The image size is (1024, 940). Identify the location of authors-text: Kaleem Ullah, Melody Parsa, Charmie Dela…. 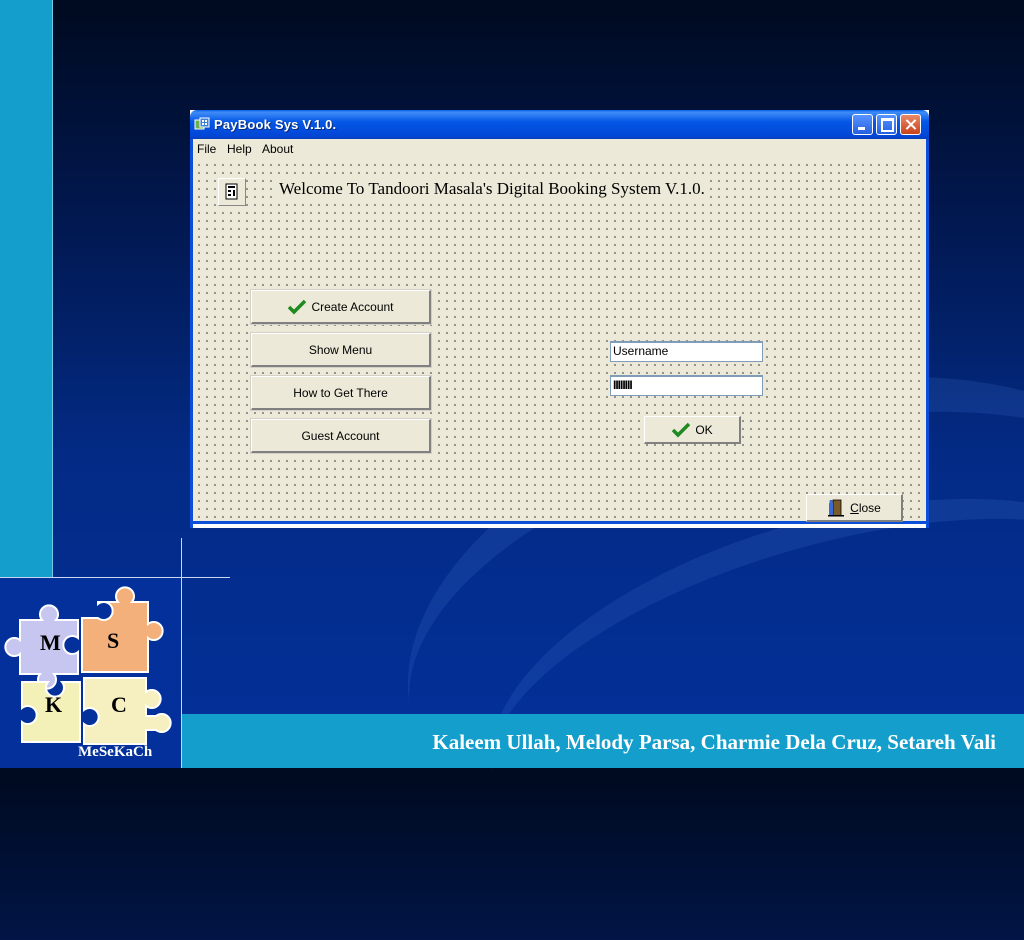
(714, 742).